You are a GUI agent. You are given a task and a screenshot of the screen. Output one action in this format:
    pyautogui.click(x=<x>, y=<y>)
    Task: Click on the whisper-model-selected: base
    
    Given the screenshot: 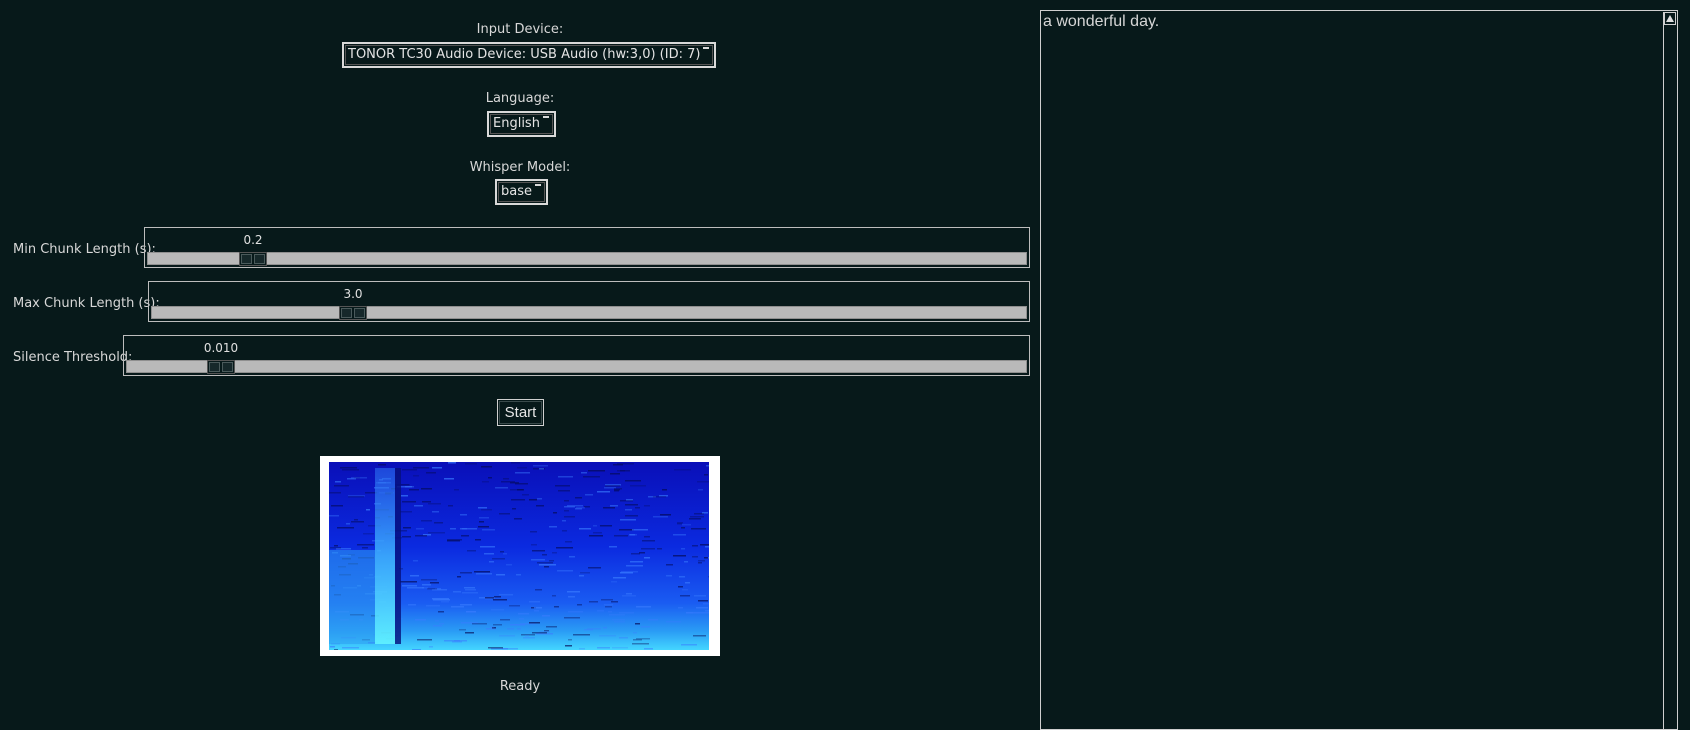 What is the action you would take?
    pyautogui.click(x=516, y=191)
    